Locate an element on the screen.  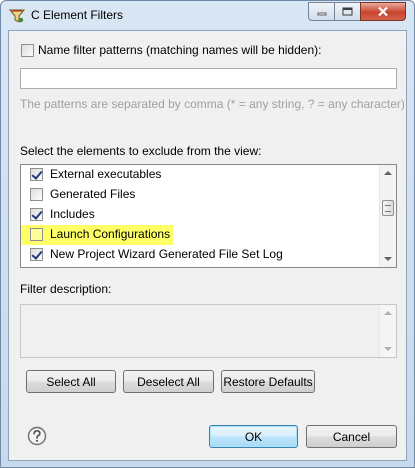
maximize-icon is located at coordinates (347, 11).